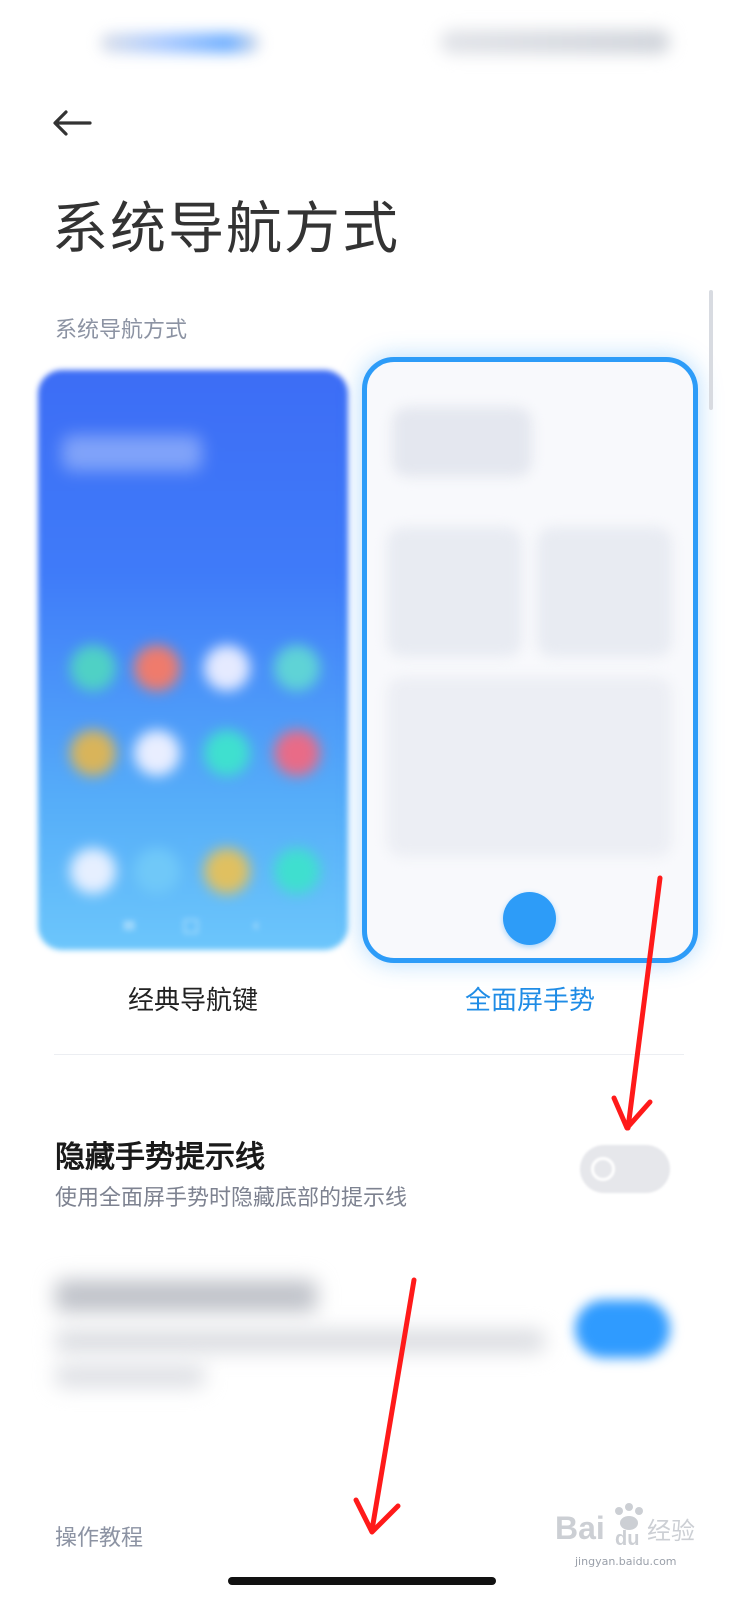  What do you see at coordinates (603, 1169) in the screenshot?
I see `toggle-knob` at bounding box center [603, 1169].